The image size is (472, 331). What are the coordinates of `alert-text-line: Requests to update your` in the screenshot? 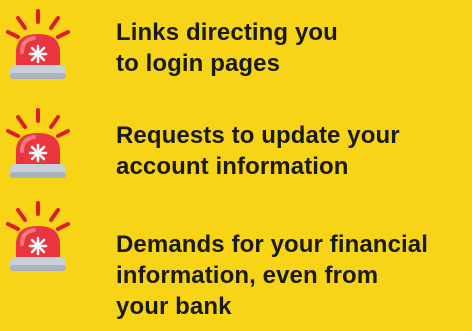 It's located at (258, 135).